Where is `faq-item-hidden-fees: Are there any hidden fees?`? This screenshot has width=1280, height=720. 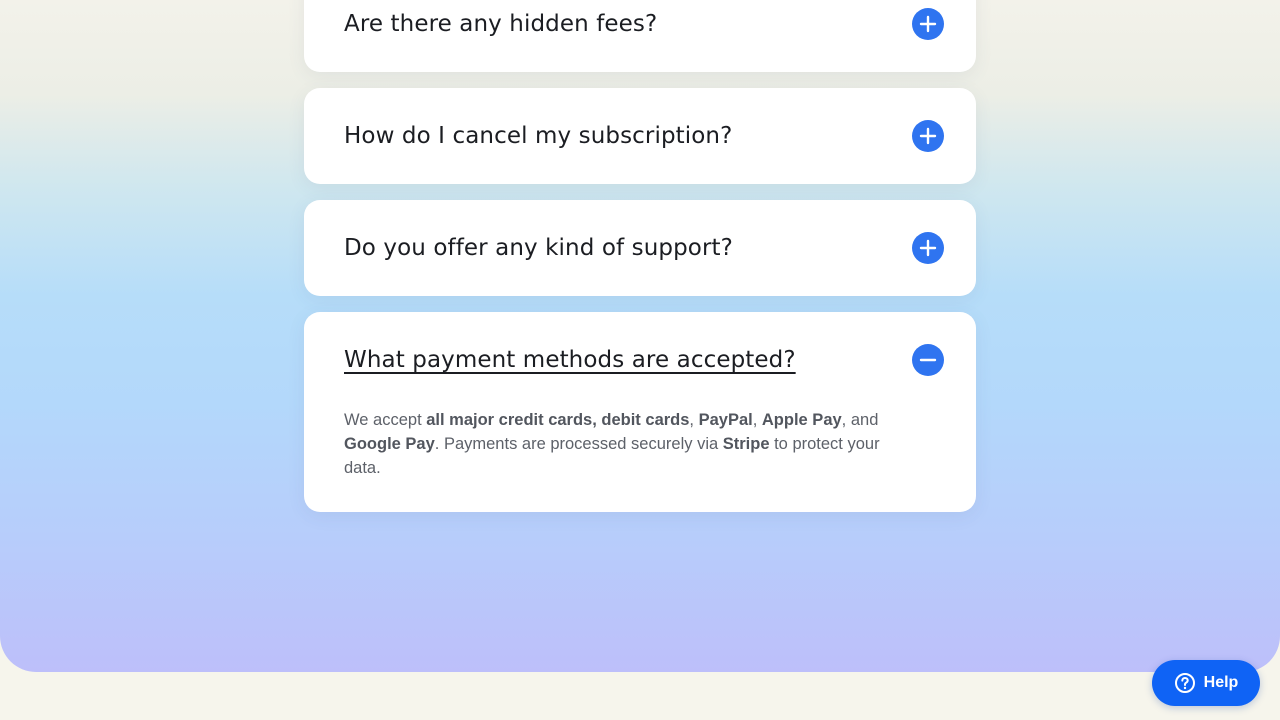 faq-item-hidden-fees: Are there any hidden fees? is located at coordinates (640, 36).